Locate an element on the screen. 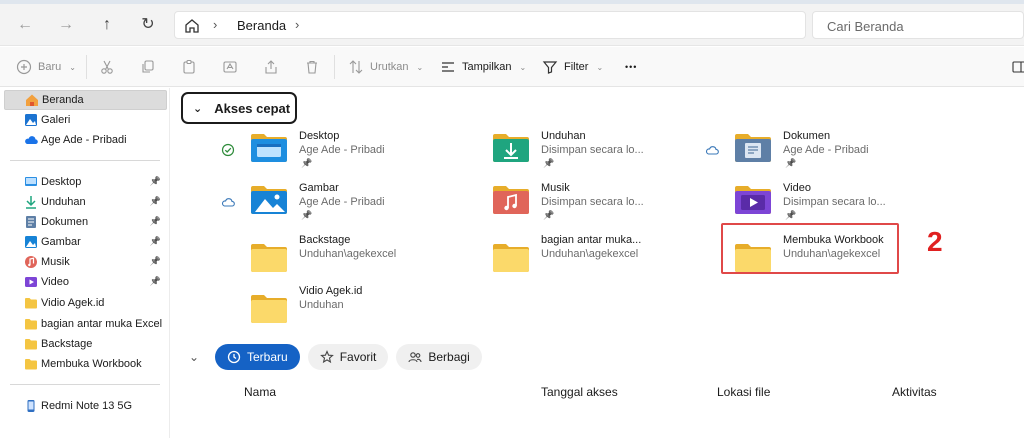  sidebar-item-desktop: Desktop 📌 is located at coordinates (85, 182).